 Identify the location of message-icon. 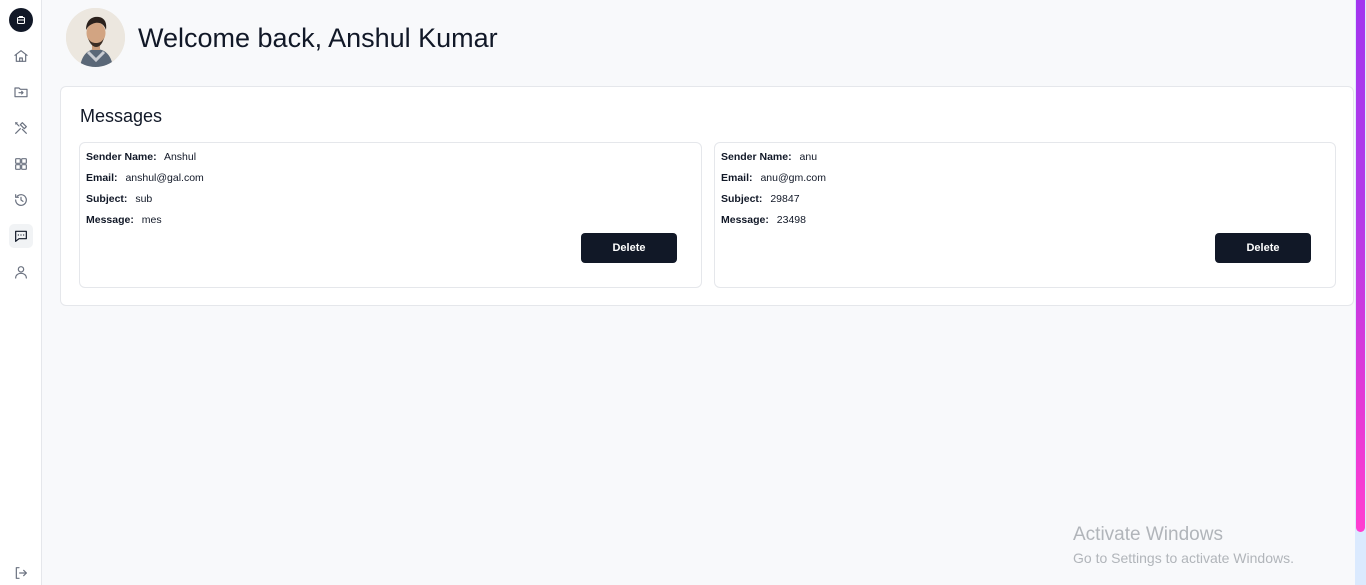
(21, 236).